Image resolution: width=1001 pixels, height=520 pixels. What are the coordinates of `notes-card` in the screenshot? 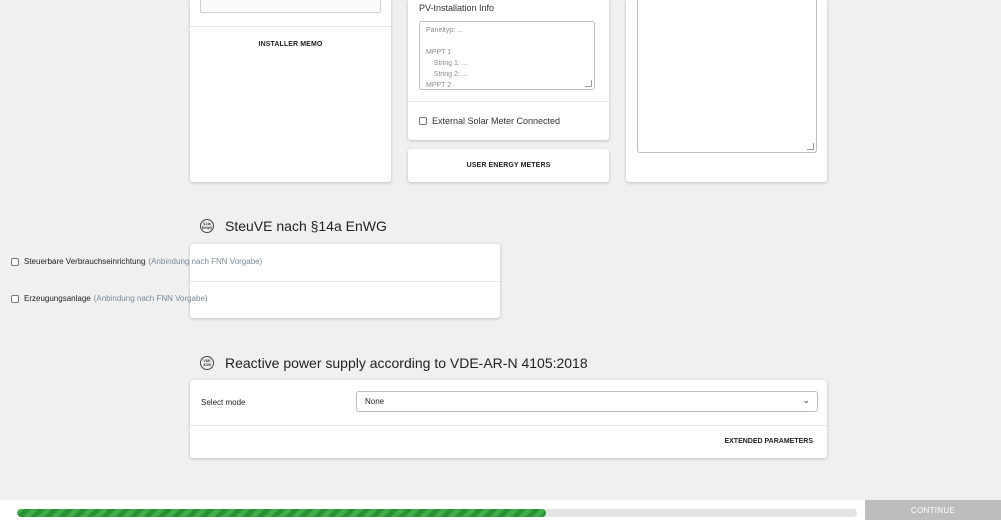 It's located at (726, 91).